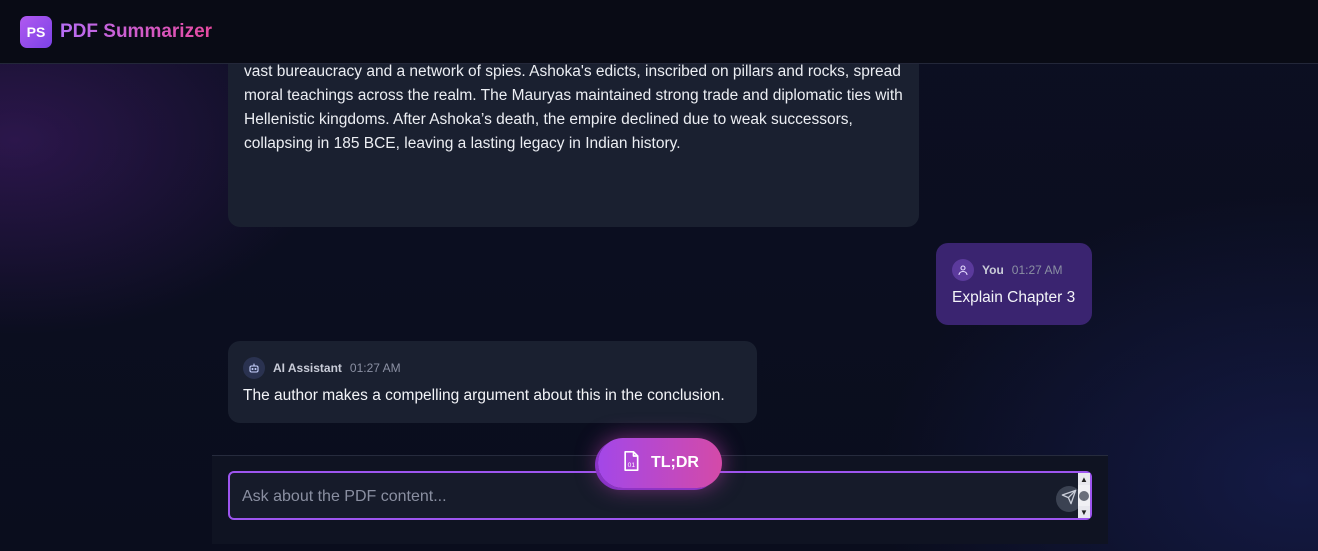 The image size is (1318, 551). Describe the element at coordinates (1069, 499) in the screenshot. I see `send-icon` at that location.